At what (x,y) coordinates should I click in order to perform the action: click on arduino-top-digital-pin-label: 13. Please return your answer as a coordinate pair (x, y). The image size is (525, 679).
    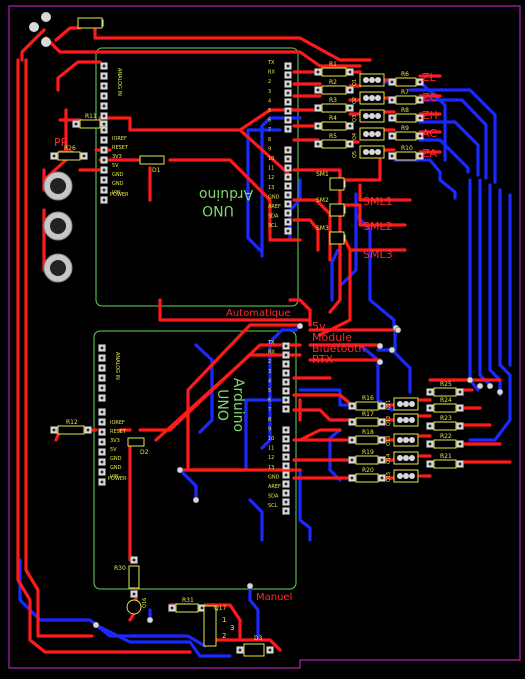
    Looking at the image, I should click on (271, 188).